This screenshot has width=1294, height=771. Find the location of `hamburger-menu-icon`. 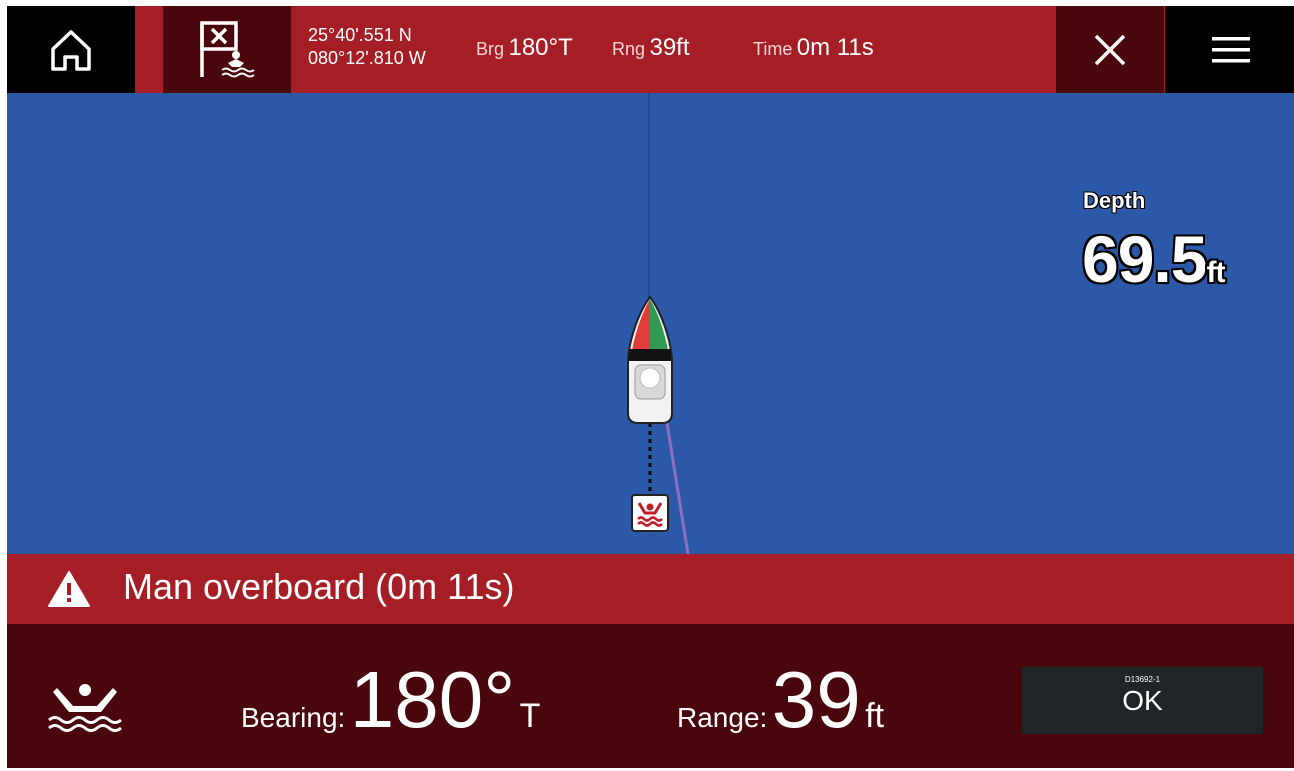

hamburger-menu-icon is located at coordinates (1230, 49).